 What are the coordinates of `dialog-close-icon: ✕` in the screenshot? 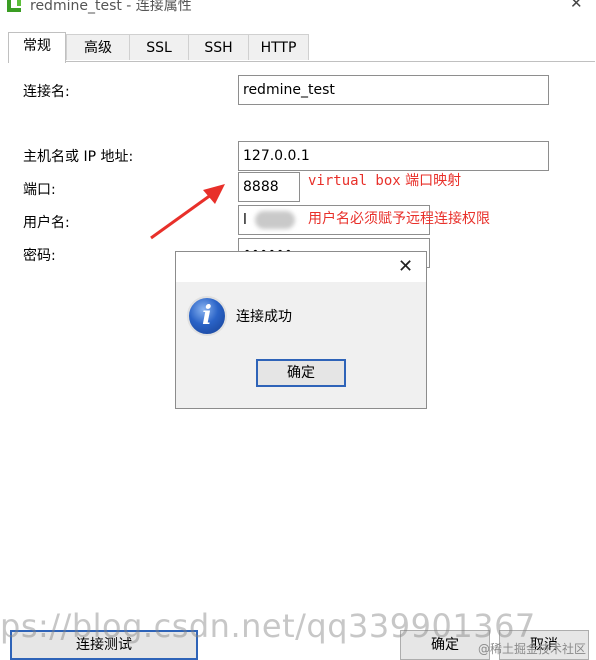 It's located at (405, 266).